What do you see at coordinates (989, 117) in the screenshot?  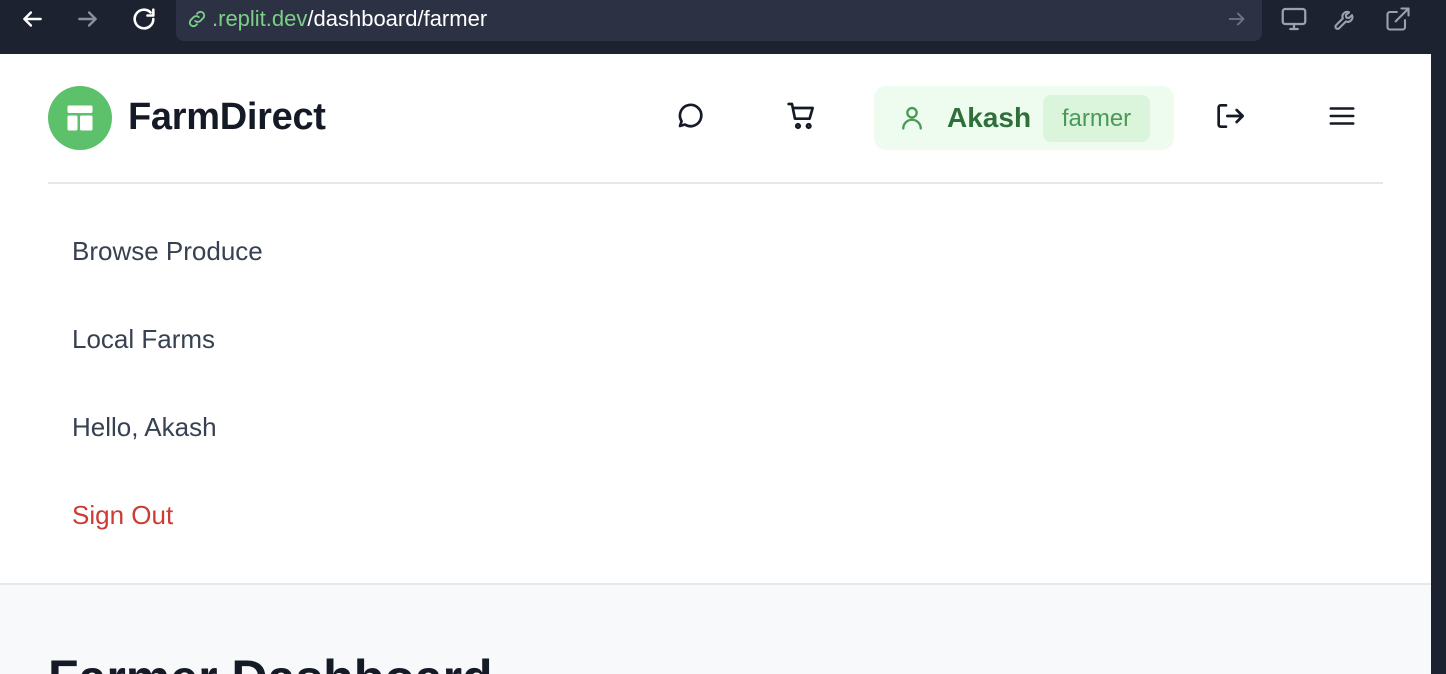 I see `user-name: Akash` at bounding box center [989, 117].